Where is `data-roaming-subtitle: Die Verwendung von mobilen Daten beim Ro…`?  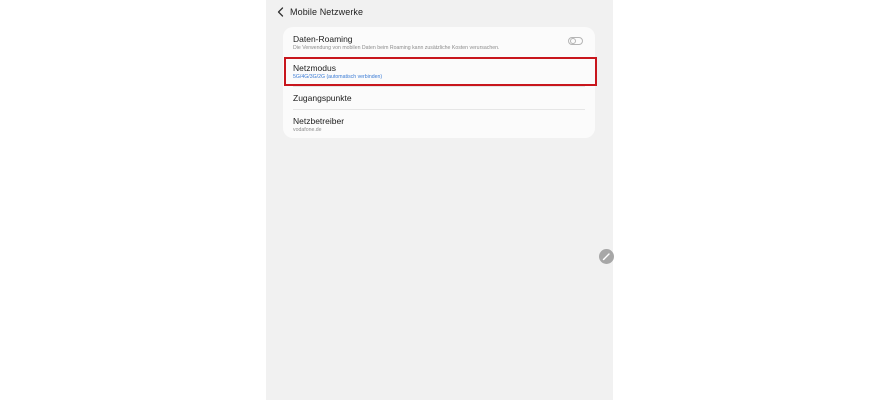
data-roaming-subtitle: Die Verwendung von mobilen Daten beim Ro… is located at coordinates (396, 48).